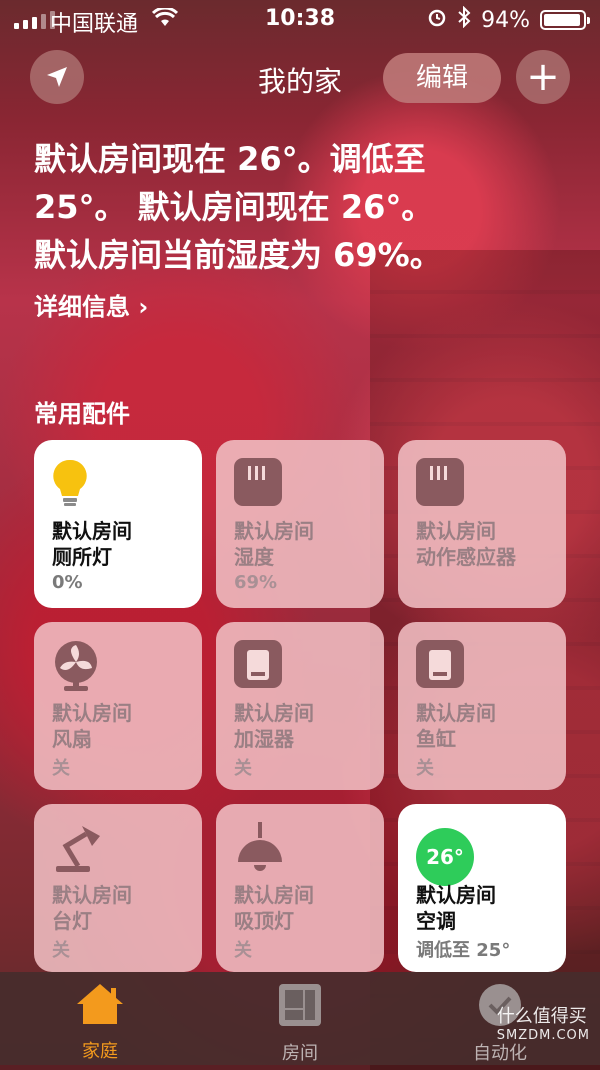 The width and height of the screenshot is (600, 1070). Describe the element at coordinates (256, 582) in the screenshot. I see `tile-status: 69%` at that location.